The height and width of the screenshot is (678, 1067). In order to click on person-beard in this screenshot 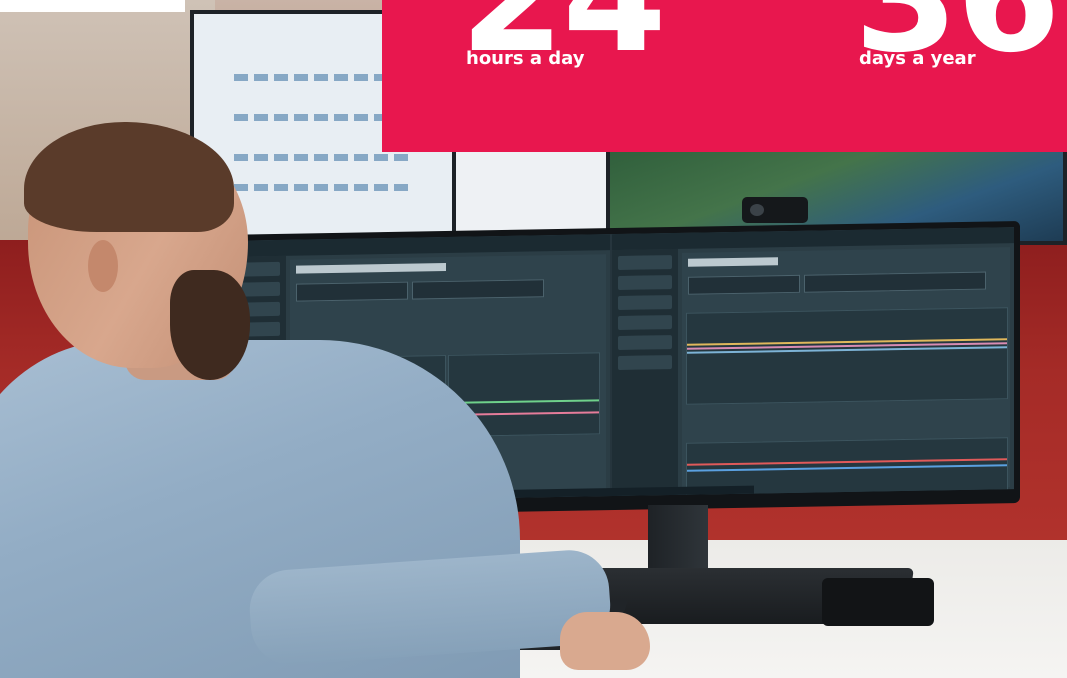, I will do `click(210, 325)`.